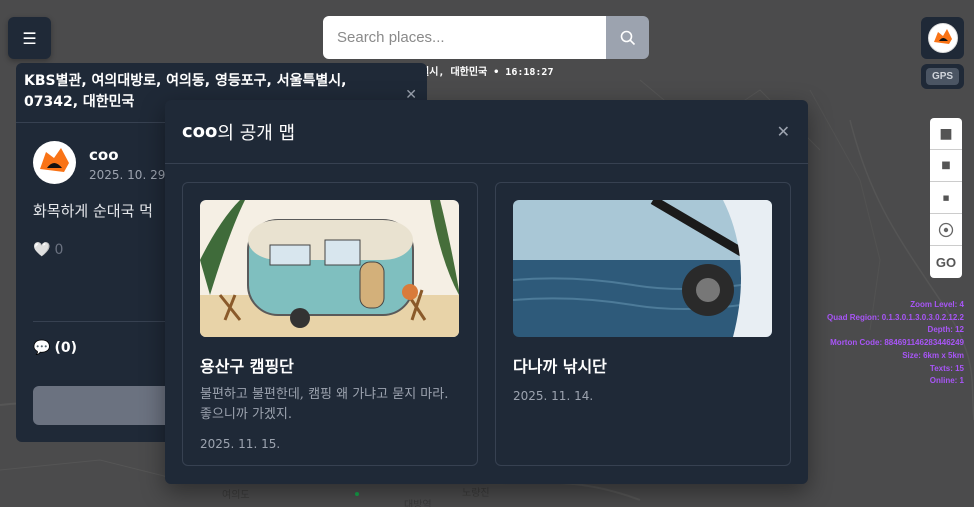  Describe the element at coordinates (127, 175) in the screenshot. I see `post-date: 2025. 10. 29` at that location.